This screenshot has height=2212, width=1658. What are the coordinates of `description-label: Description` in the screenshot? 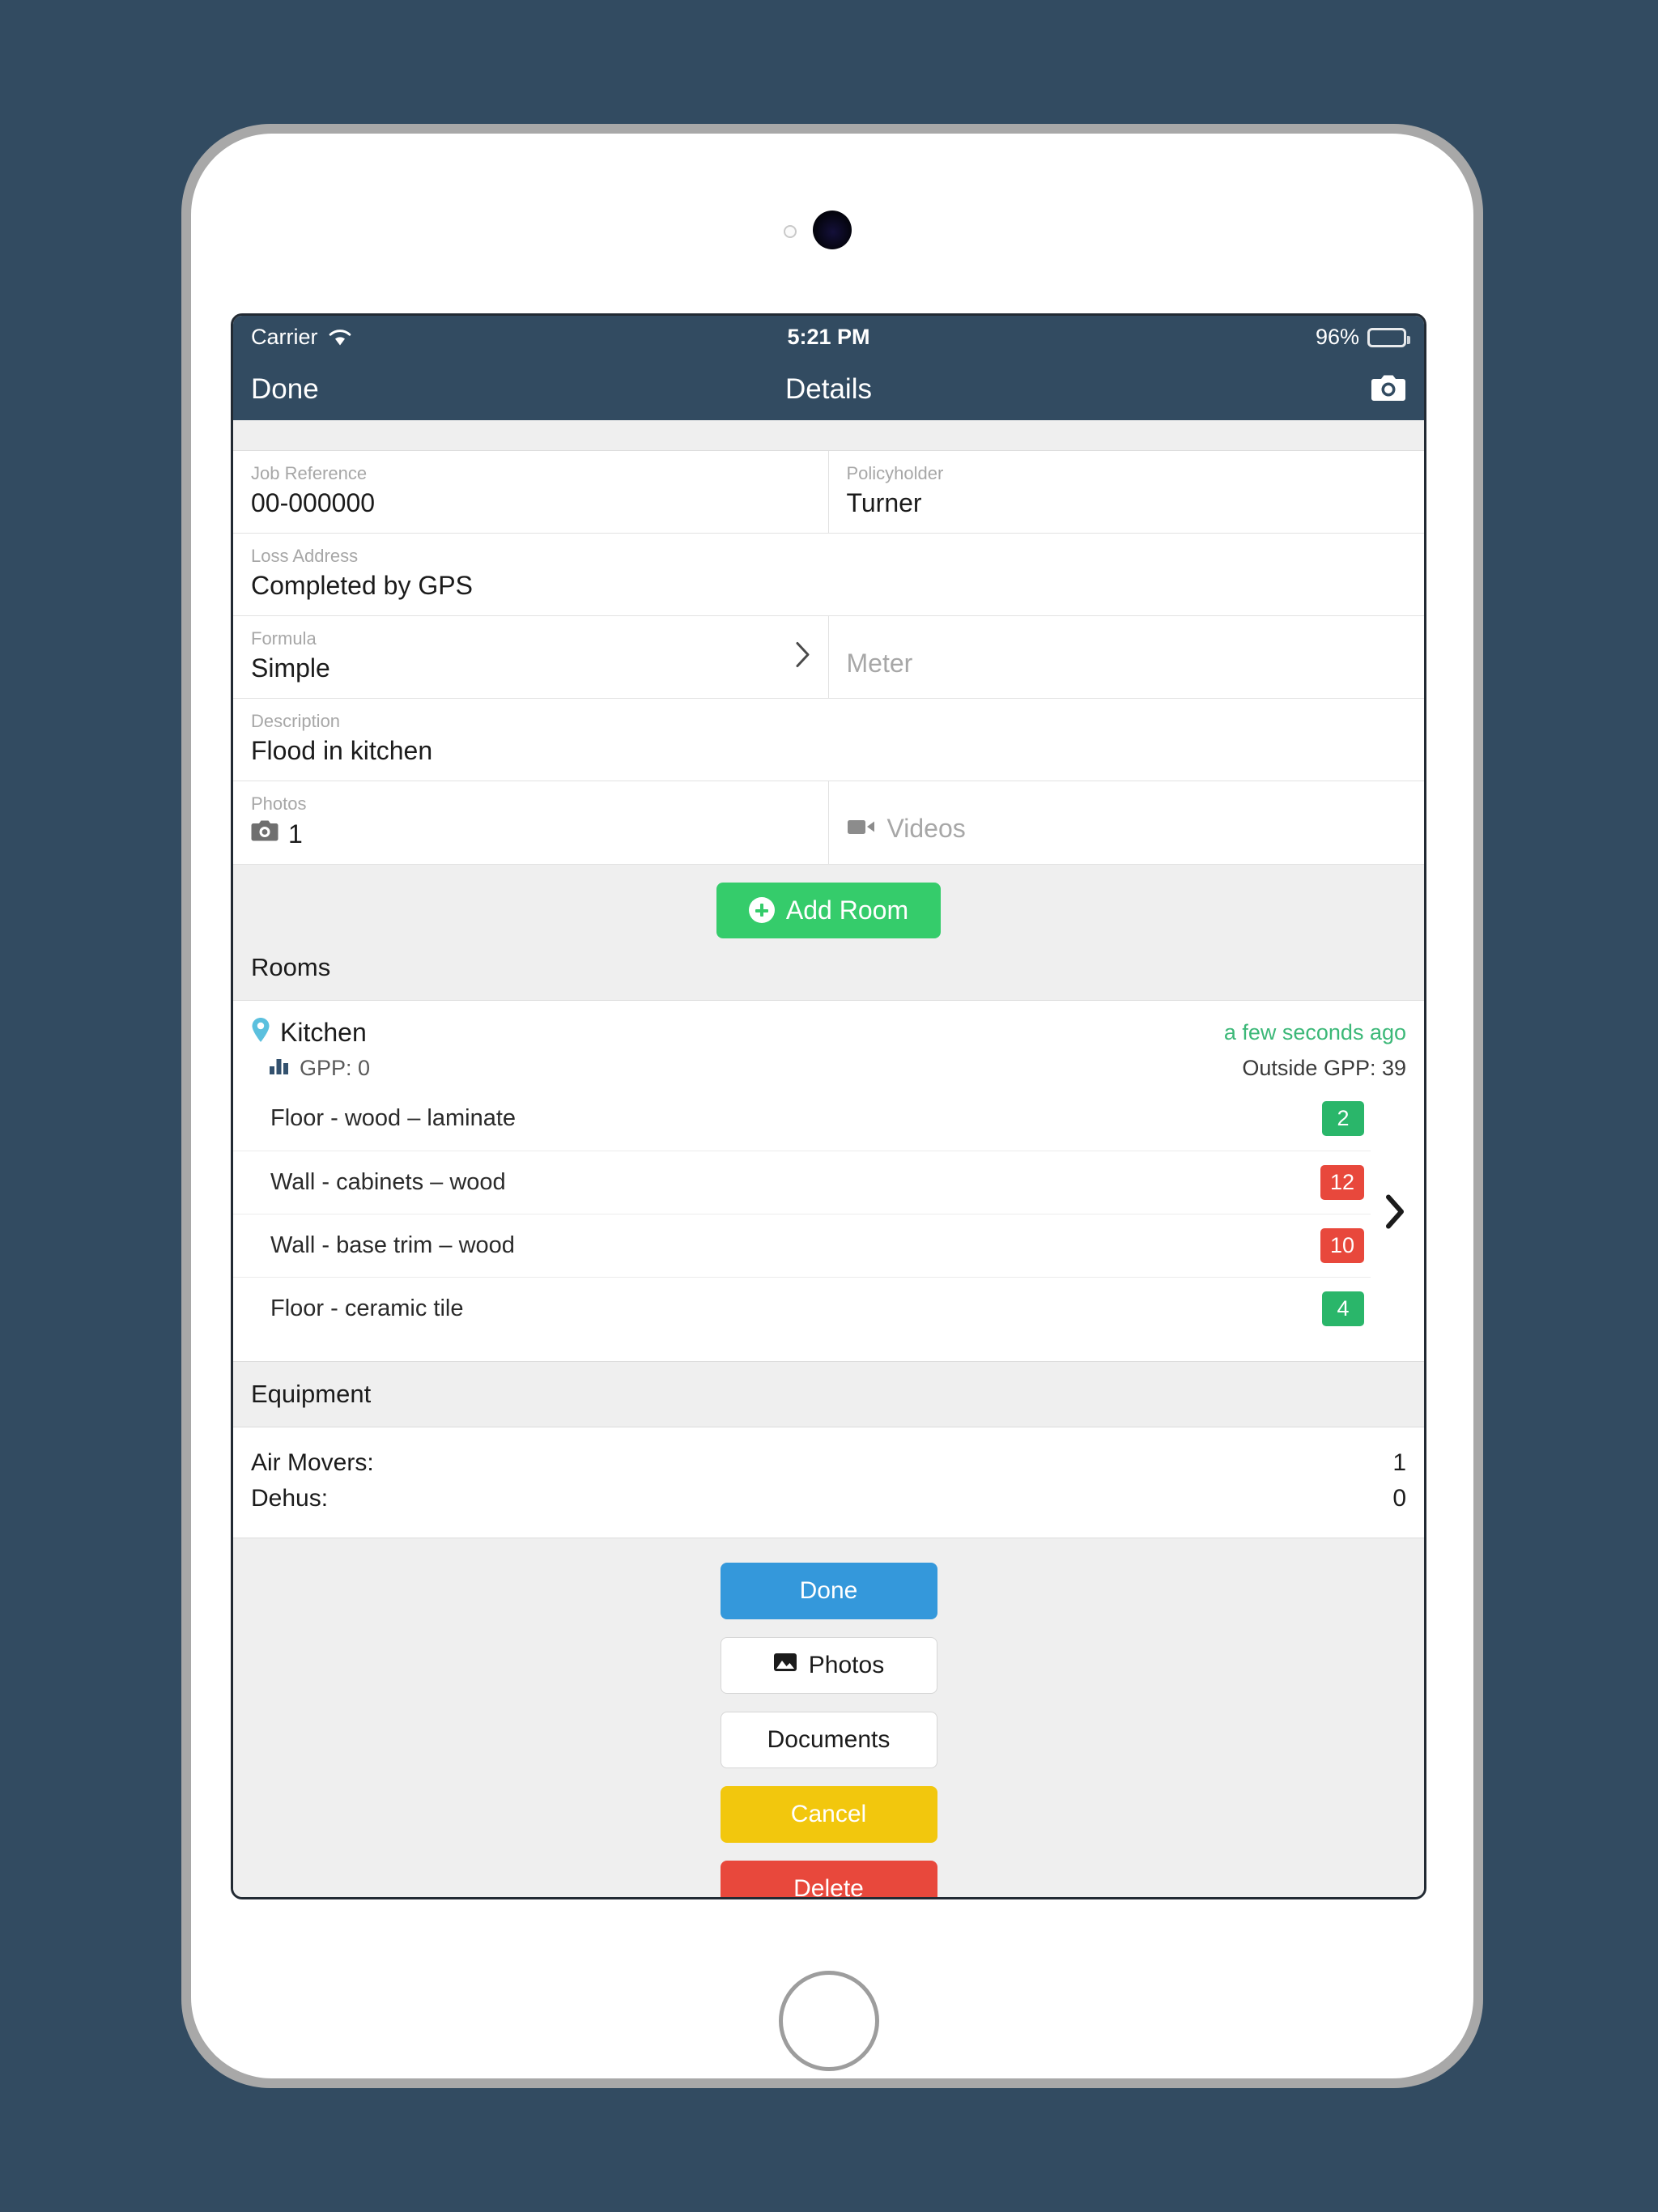 It's located at (296, 720).